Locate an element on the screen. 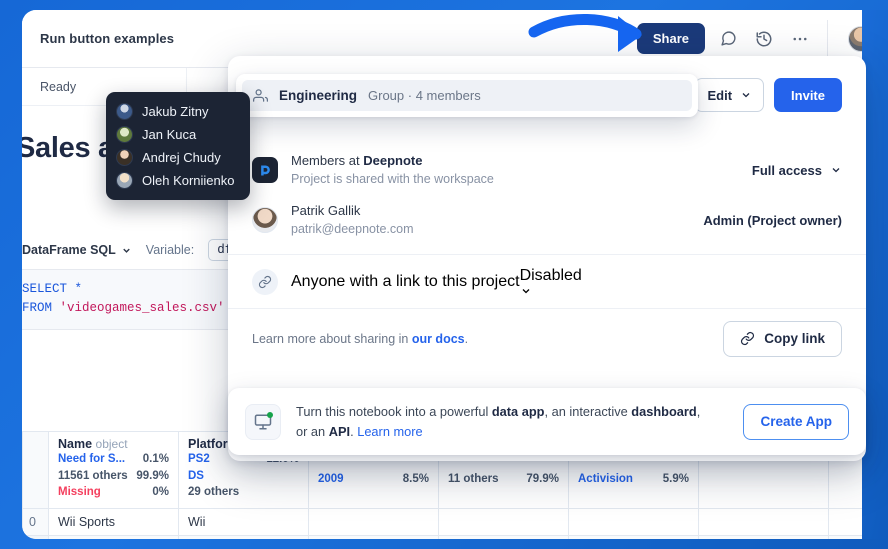  cell-platform: NES is located at coordinates (243, 537).